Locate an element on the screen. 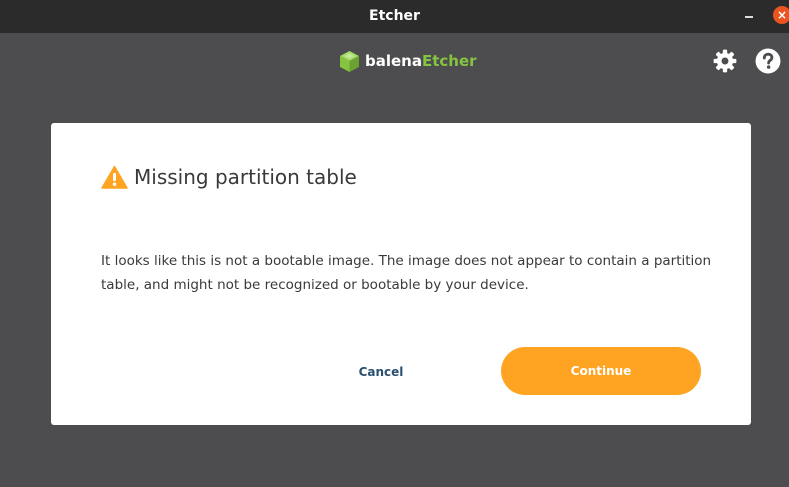 This screenshot has height=487, width=789. minimize-button is located at coordinates (749, 17).